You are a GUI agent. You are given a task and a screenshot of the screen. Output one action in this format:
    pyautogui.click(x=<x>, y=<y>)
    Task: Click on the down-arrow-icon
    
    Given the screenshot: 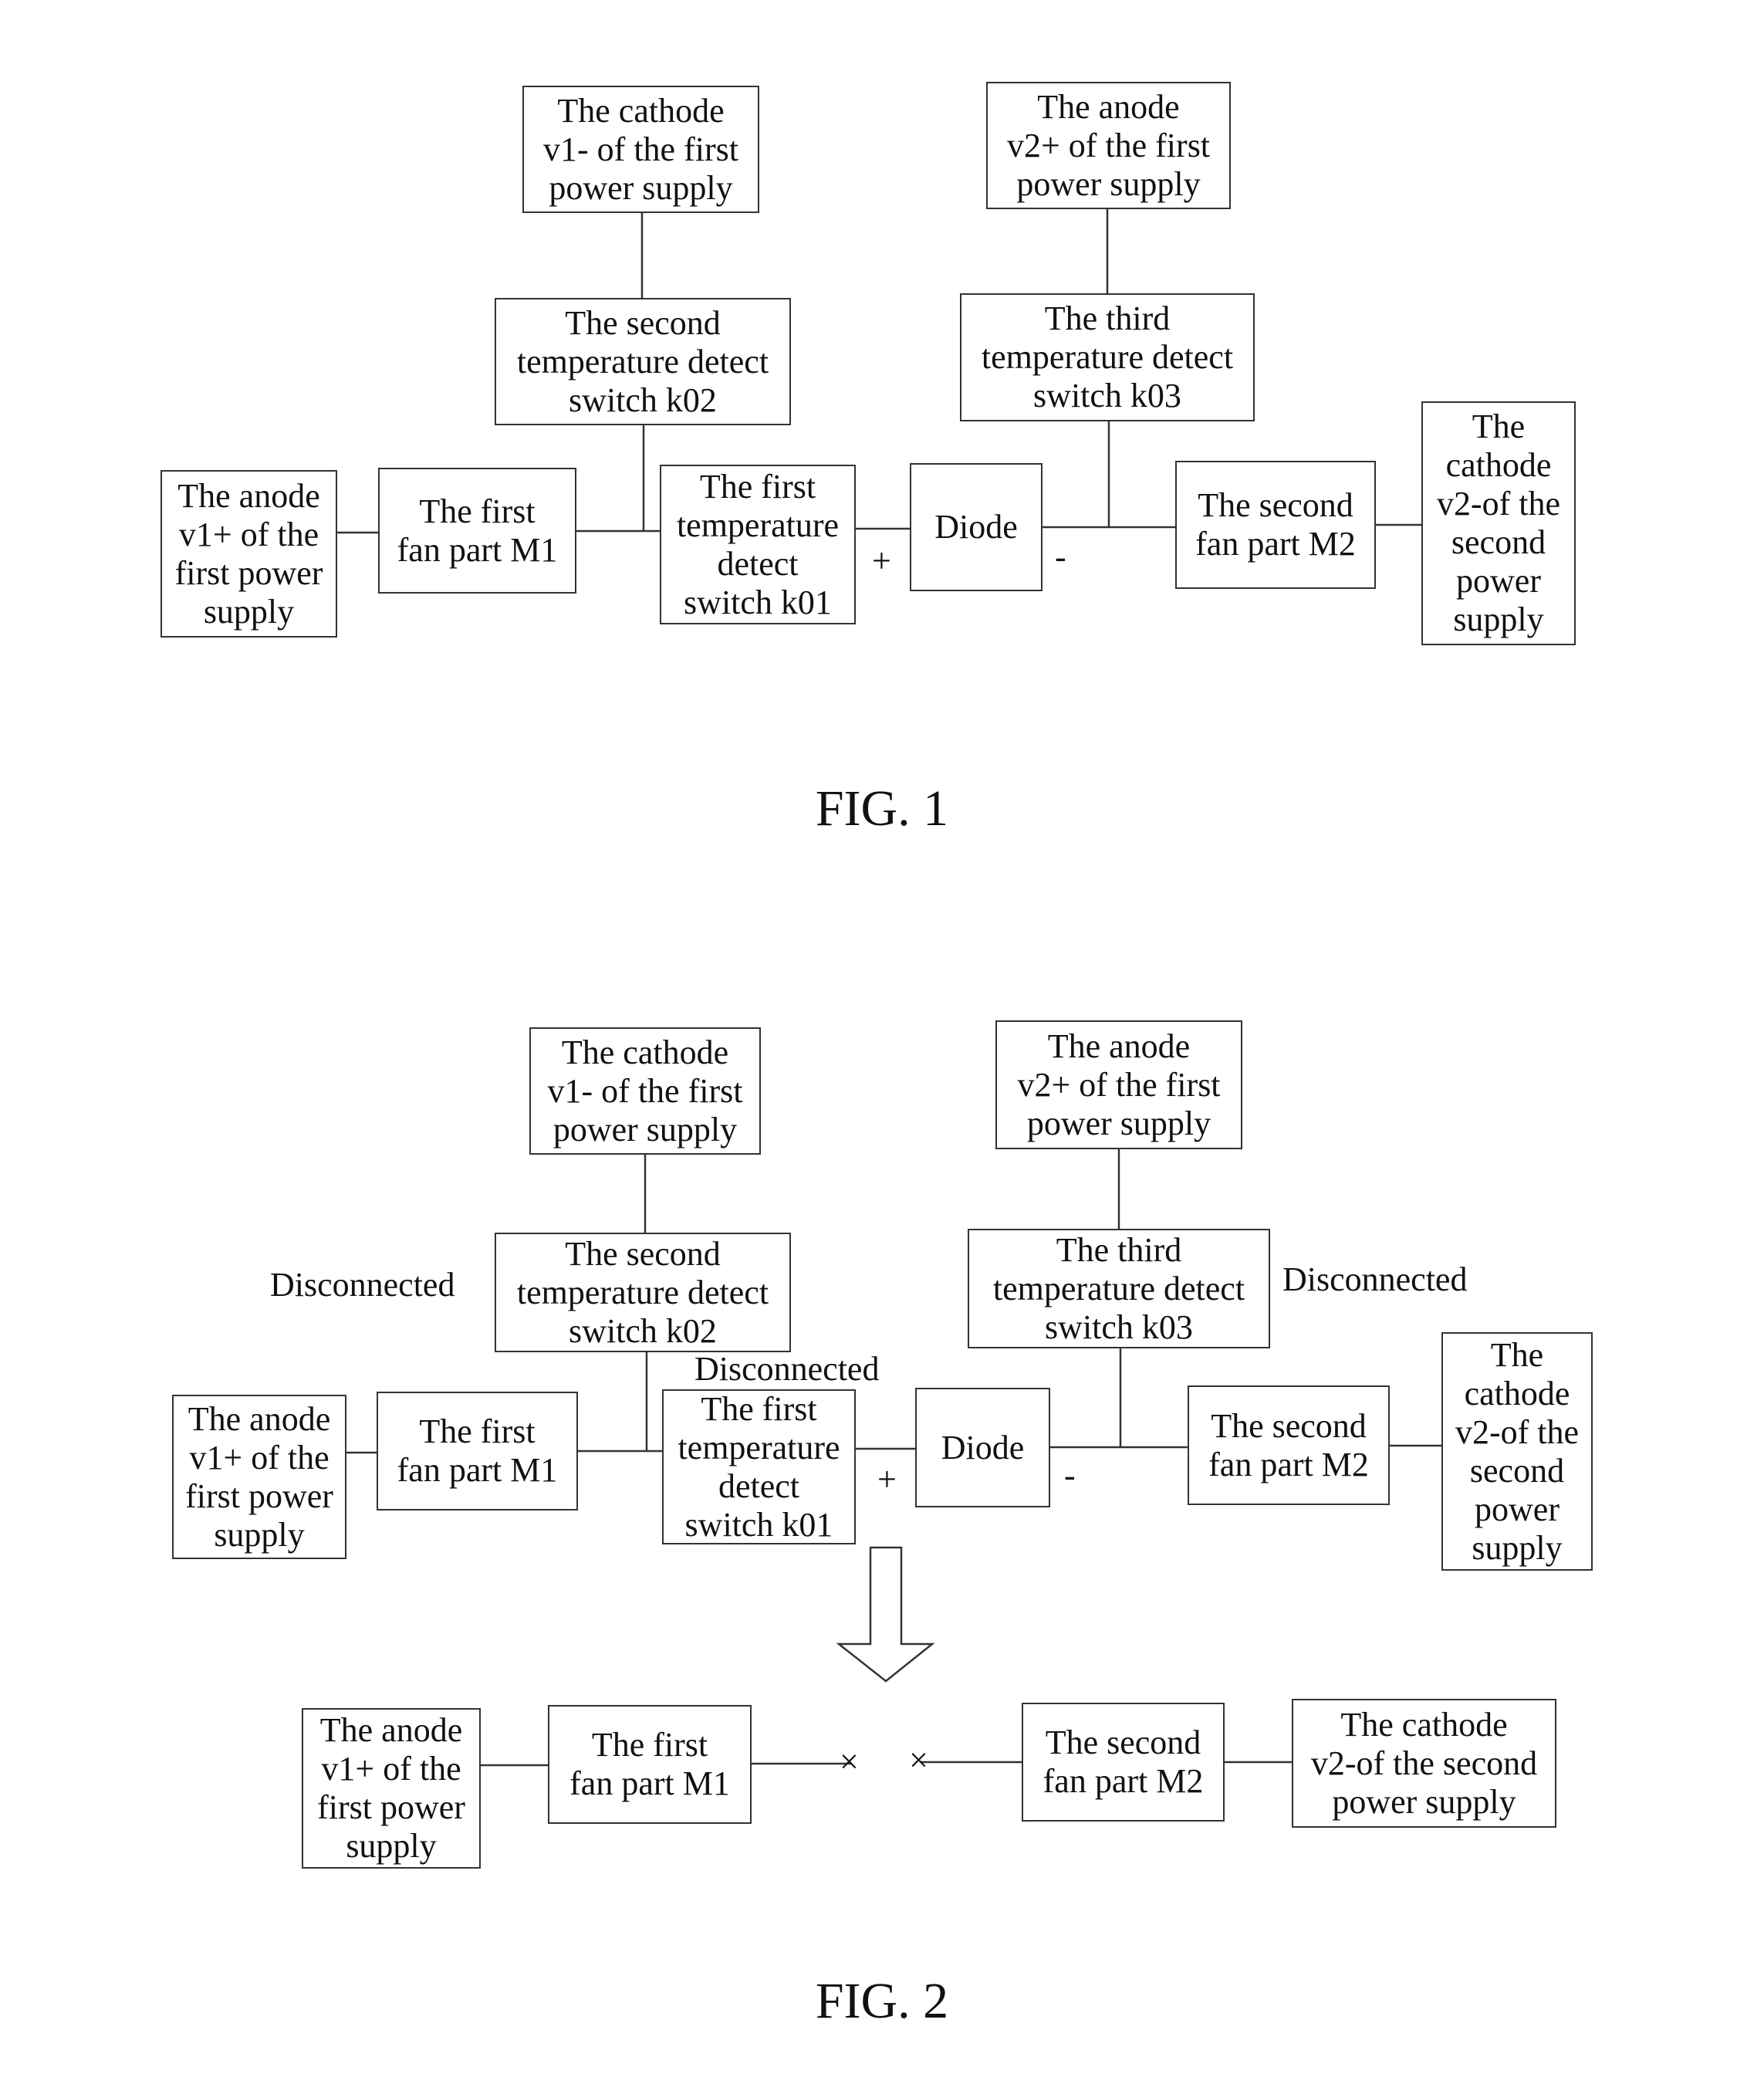 What is the action you would take?
    pyautogui.click(x=885, y=1615)
    